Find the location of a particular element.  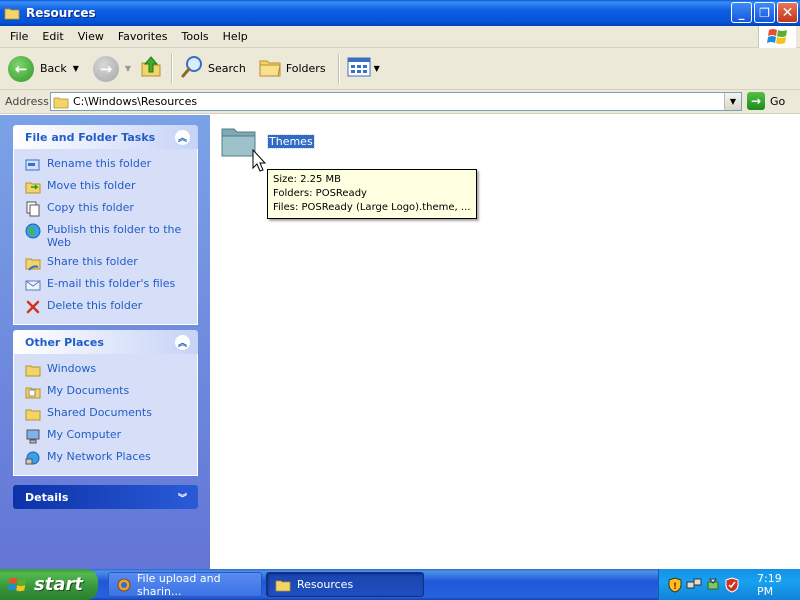

menu-tools: Tools is located at coordinates (195, 36).